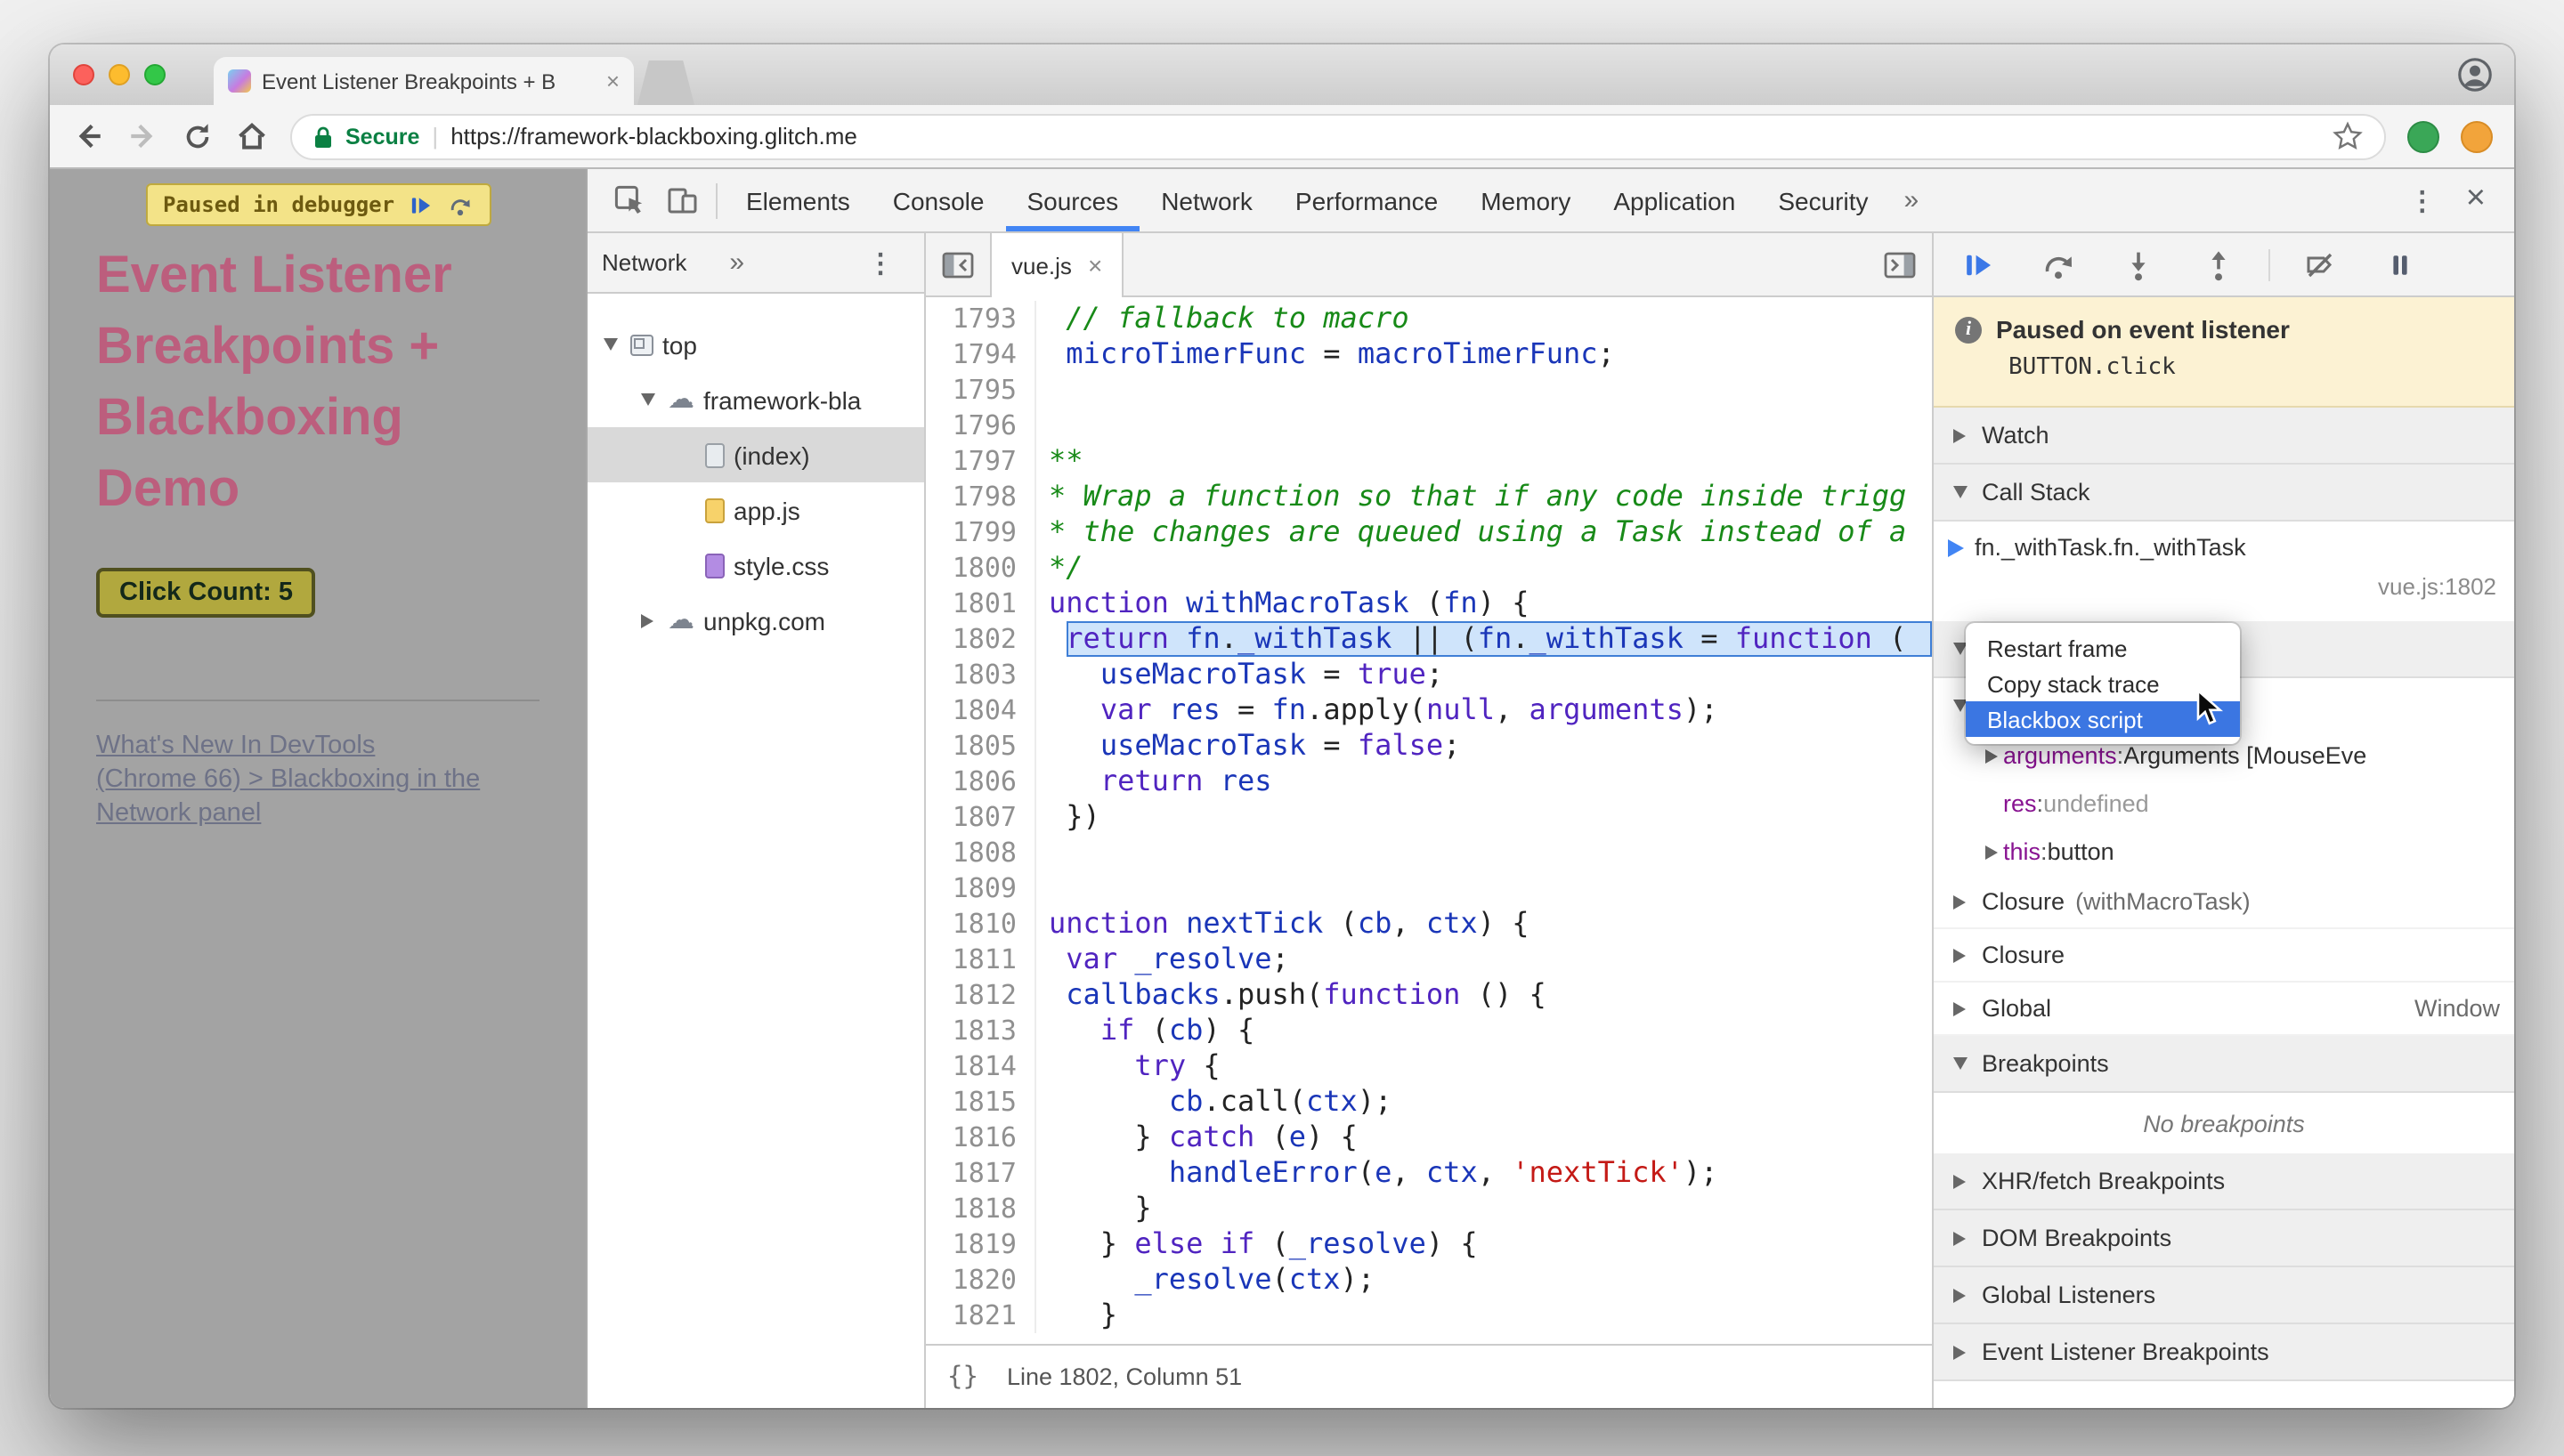  Describe the element at coordinates (981, 568) in the screenshot. I see `line-number: 1800` at that location.